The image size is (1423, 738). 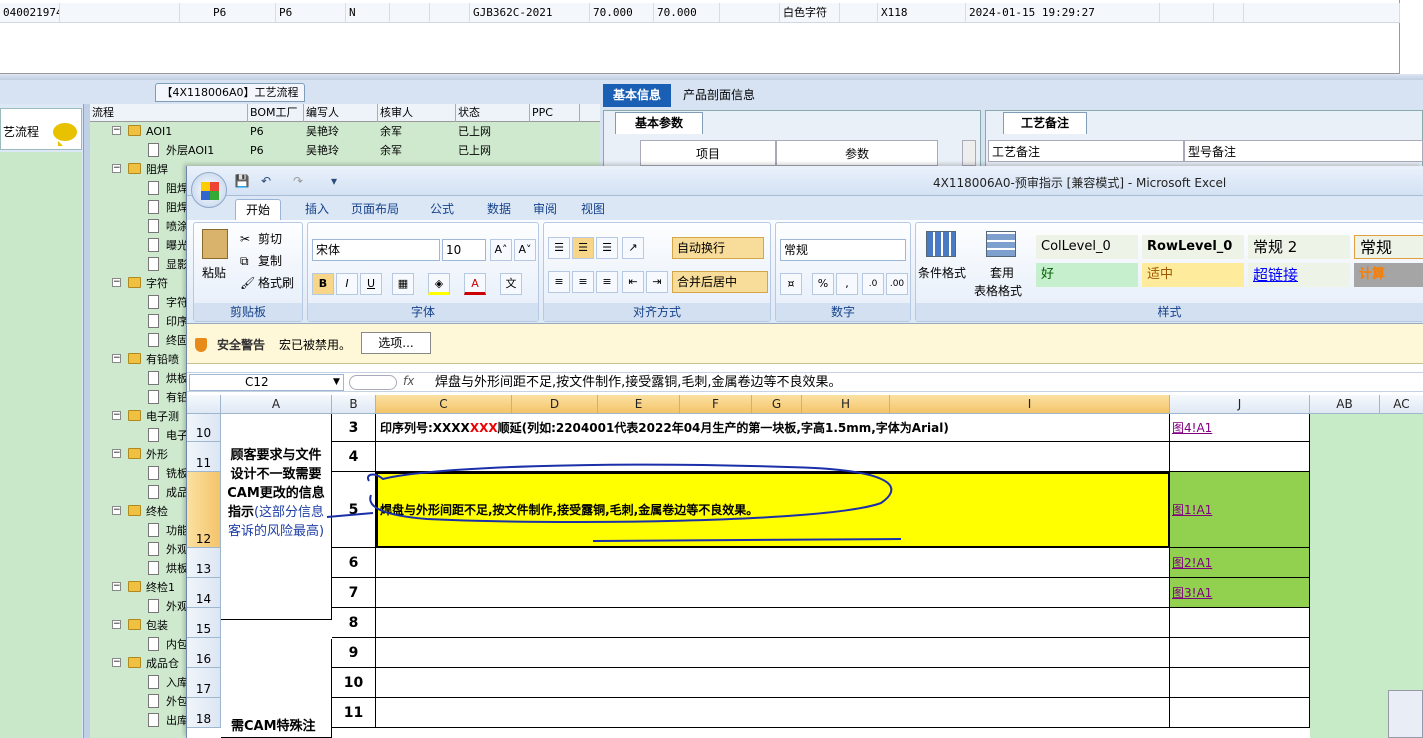 I want to click on flow-tree-col-header: BOM工厂, so click(x=276, y=113).